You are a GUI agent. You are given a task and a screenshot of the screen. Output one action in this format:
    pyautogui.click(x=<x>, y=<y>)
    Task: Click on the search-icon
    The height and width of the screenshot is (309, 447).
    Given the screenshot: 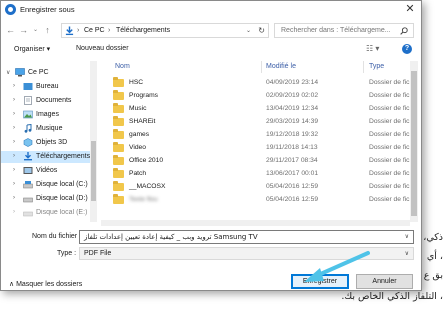 What is the action you would take?
    pyautogui.click(x=404, y=31)
    